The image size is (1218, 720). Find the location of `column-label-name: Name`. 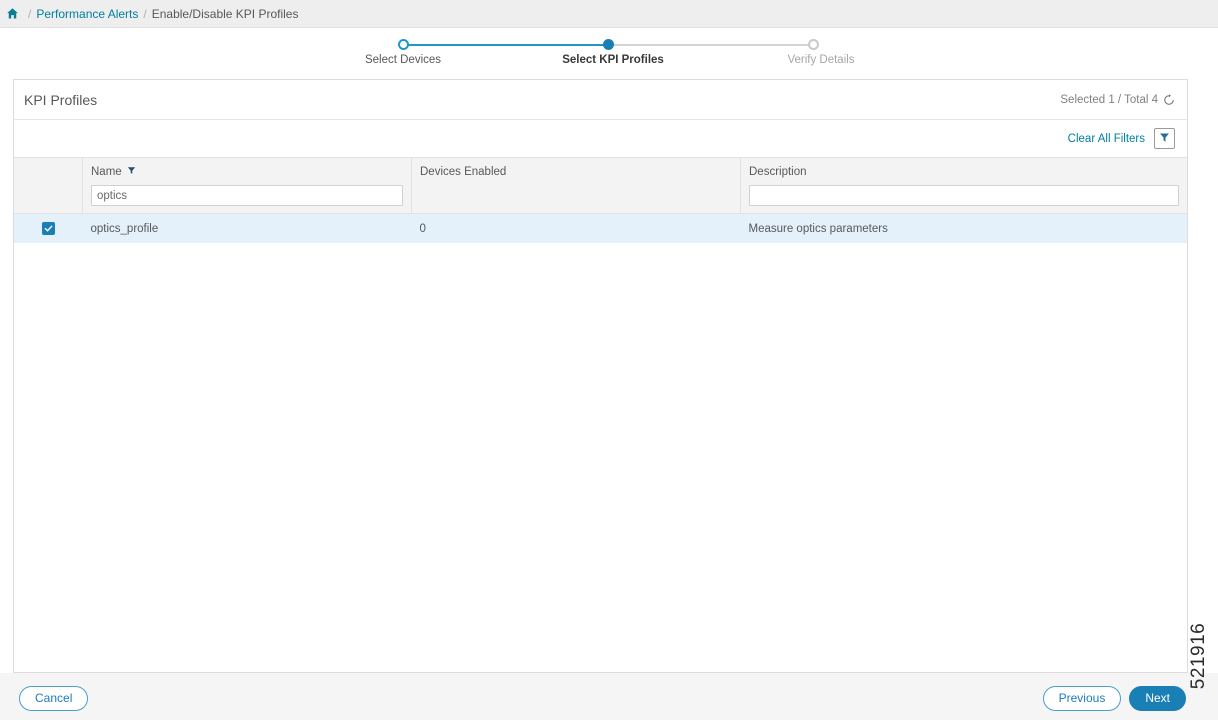

column-label-name: Name is located at coordinates (106, 171).